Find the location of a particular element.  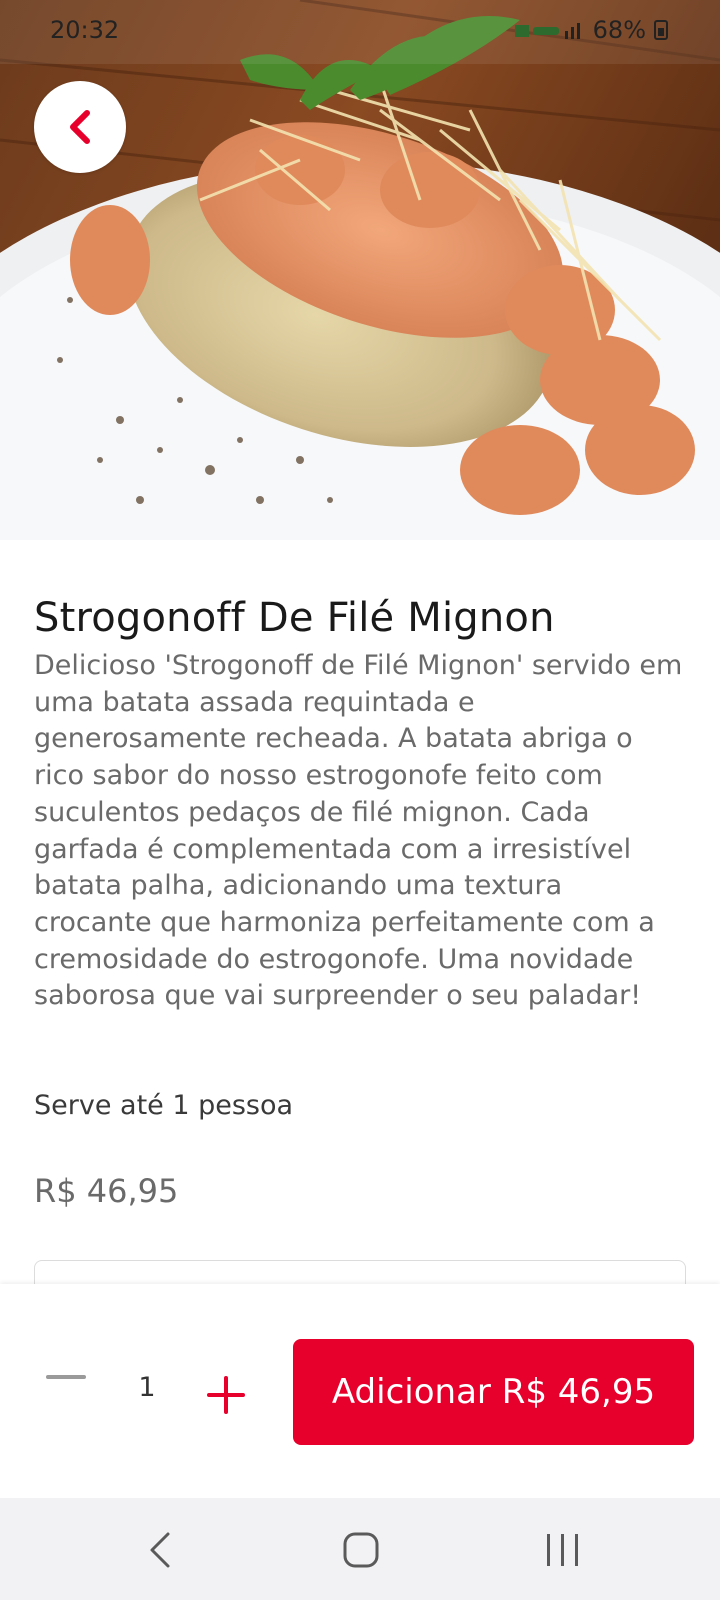

status-bar: 20:32 68% is located at coordinates (360, 32).